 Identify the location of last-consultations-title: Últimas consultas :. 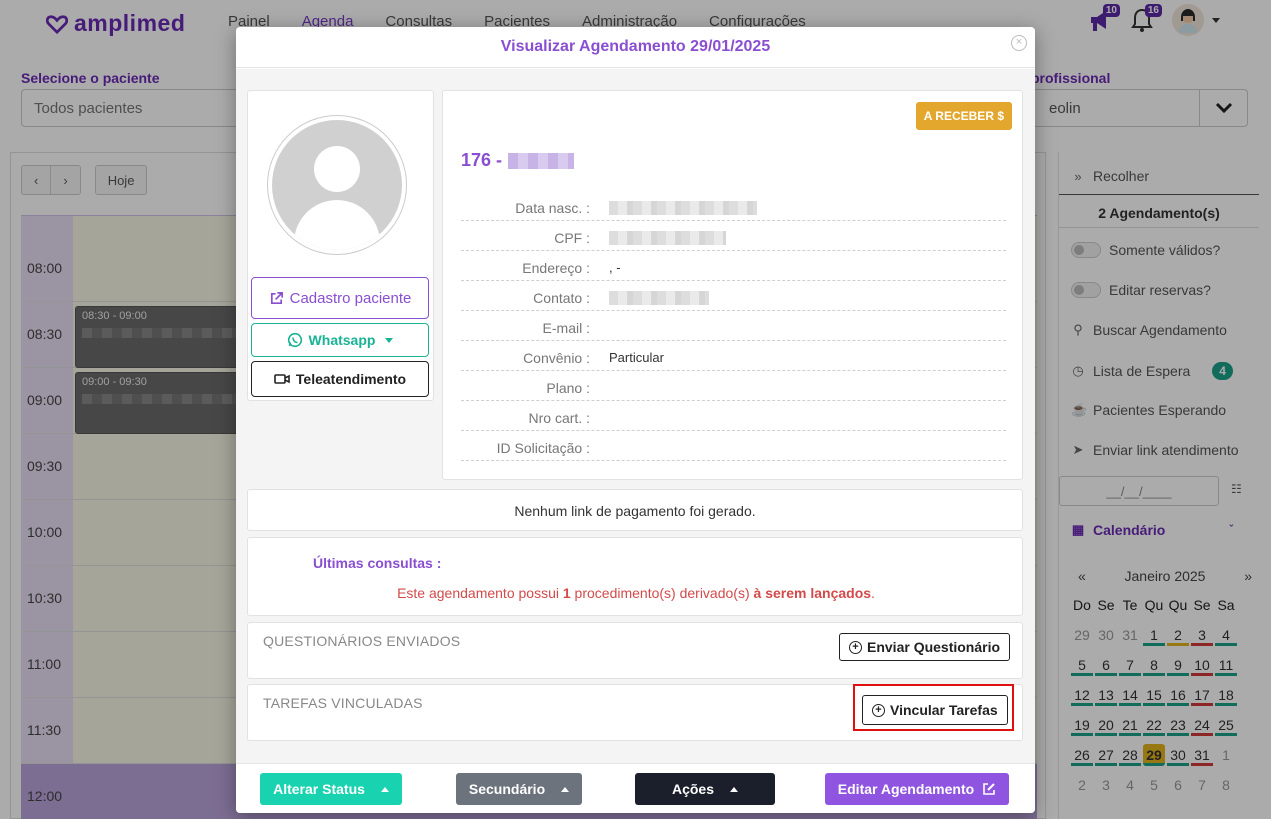
(377, 563).